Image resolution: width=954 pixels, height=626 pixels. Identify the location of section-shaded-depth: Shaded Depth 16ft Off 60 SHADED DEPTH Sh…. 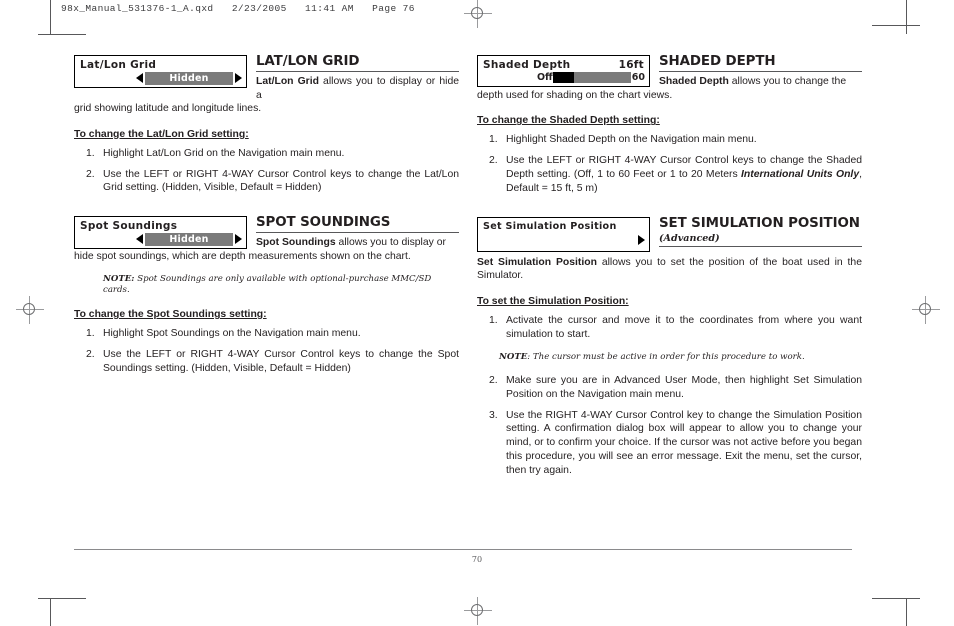
(669, 125).